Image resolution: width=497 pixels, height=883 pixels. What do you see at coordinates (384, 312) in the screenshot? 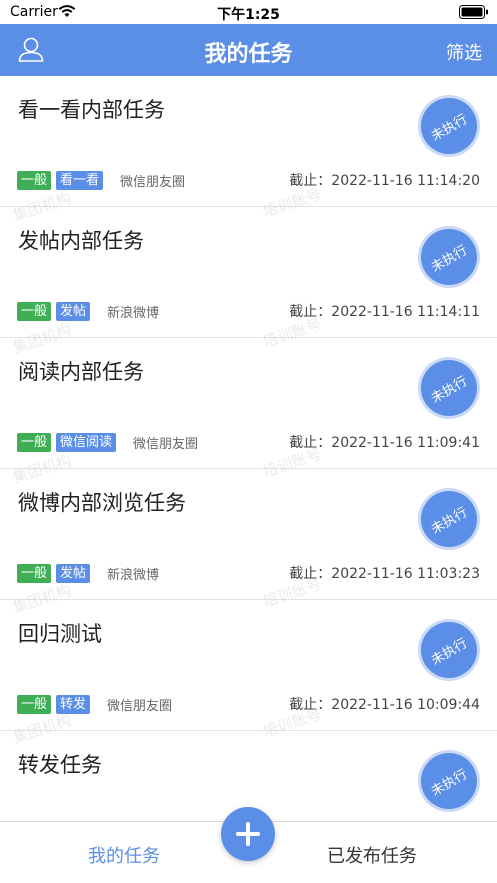
I see `deadline-label: 截止：2022-11-16 11:14:11` at bounding box center [384, 312].